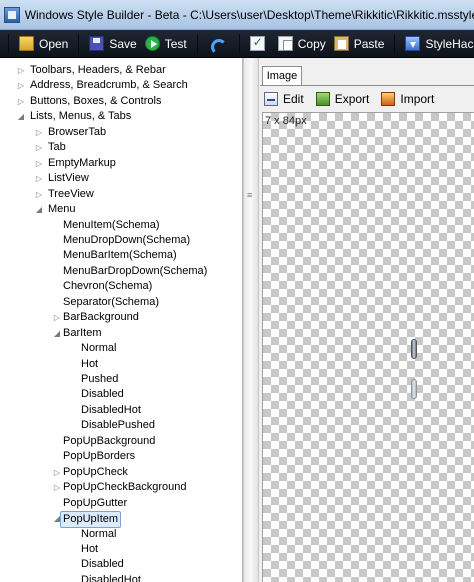  What do you see at coordinates (121, 116) in the screenshot?
I see `tree-item: ◢ Lists, Menus, & Tabs` at bounding box center [121, 116].